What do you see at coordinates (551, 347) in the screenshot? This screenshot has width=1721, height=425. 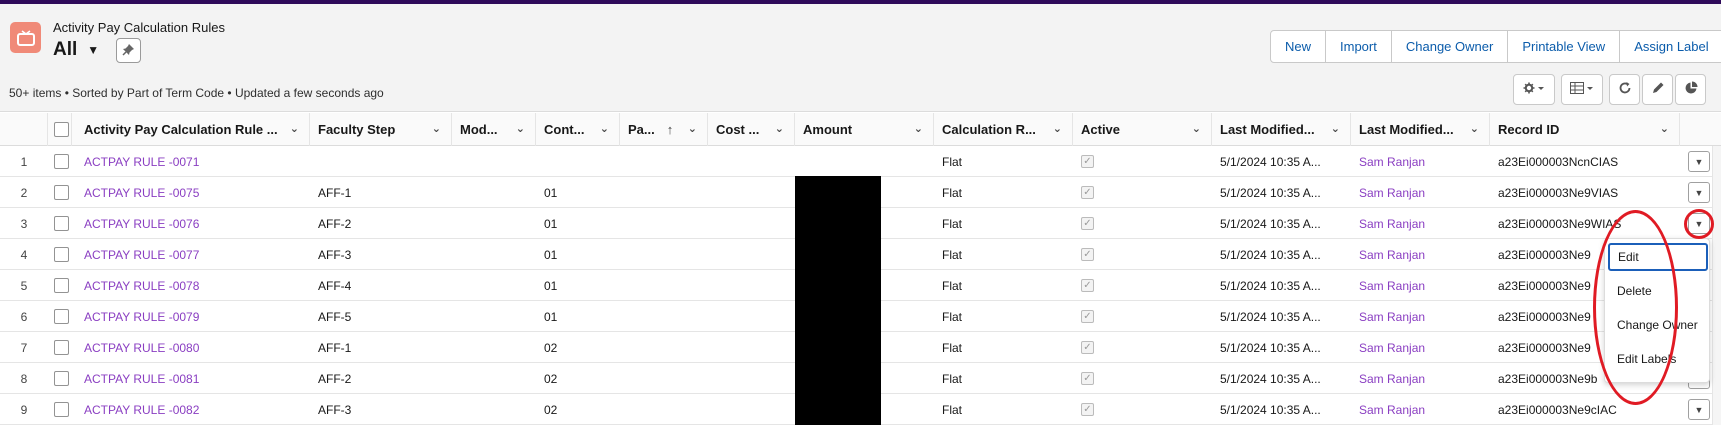 I see `cell-cont: 02` at bounding box center [551, 347].